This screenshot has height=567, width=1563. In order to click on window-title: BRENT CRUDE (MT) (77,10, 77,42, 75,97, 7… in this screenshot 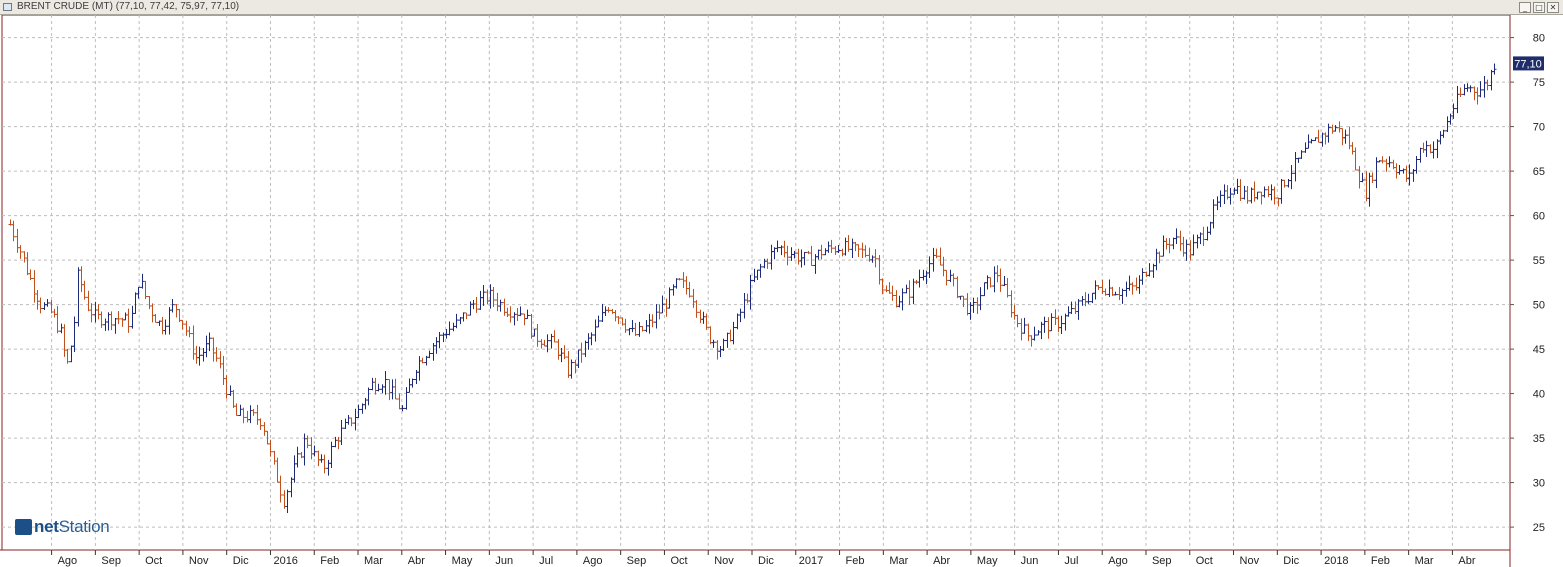, I will do `click(128, 6)`.